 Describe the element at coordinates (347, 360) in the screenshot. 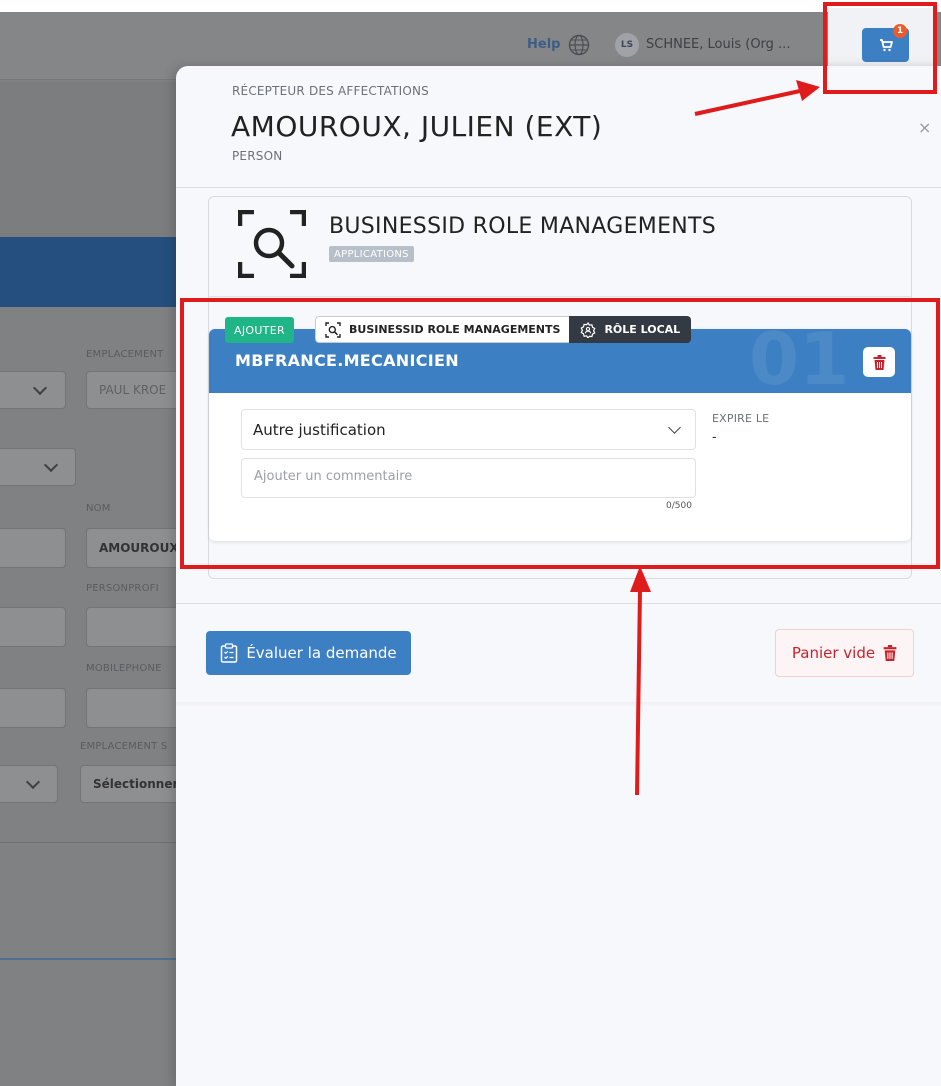

I see `role-name: MBFRANCE.MECANICIEN` at that location.